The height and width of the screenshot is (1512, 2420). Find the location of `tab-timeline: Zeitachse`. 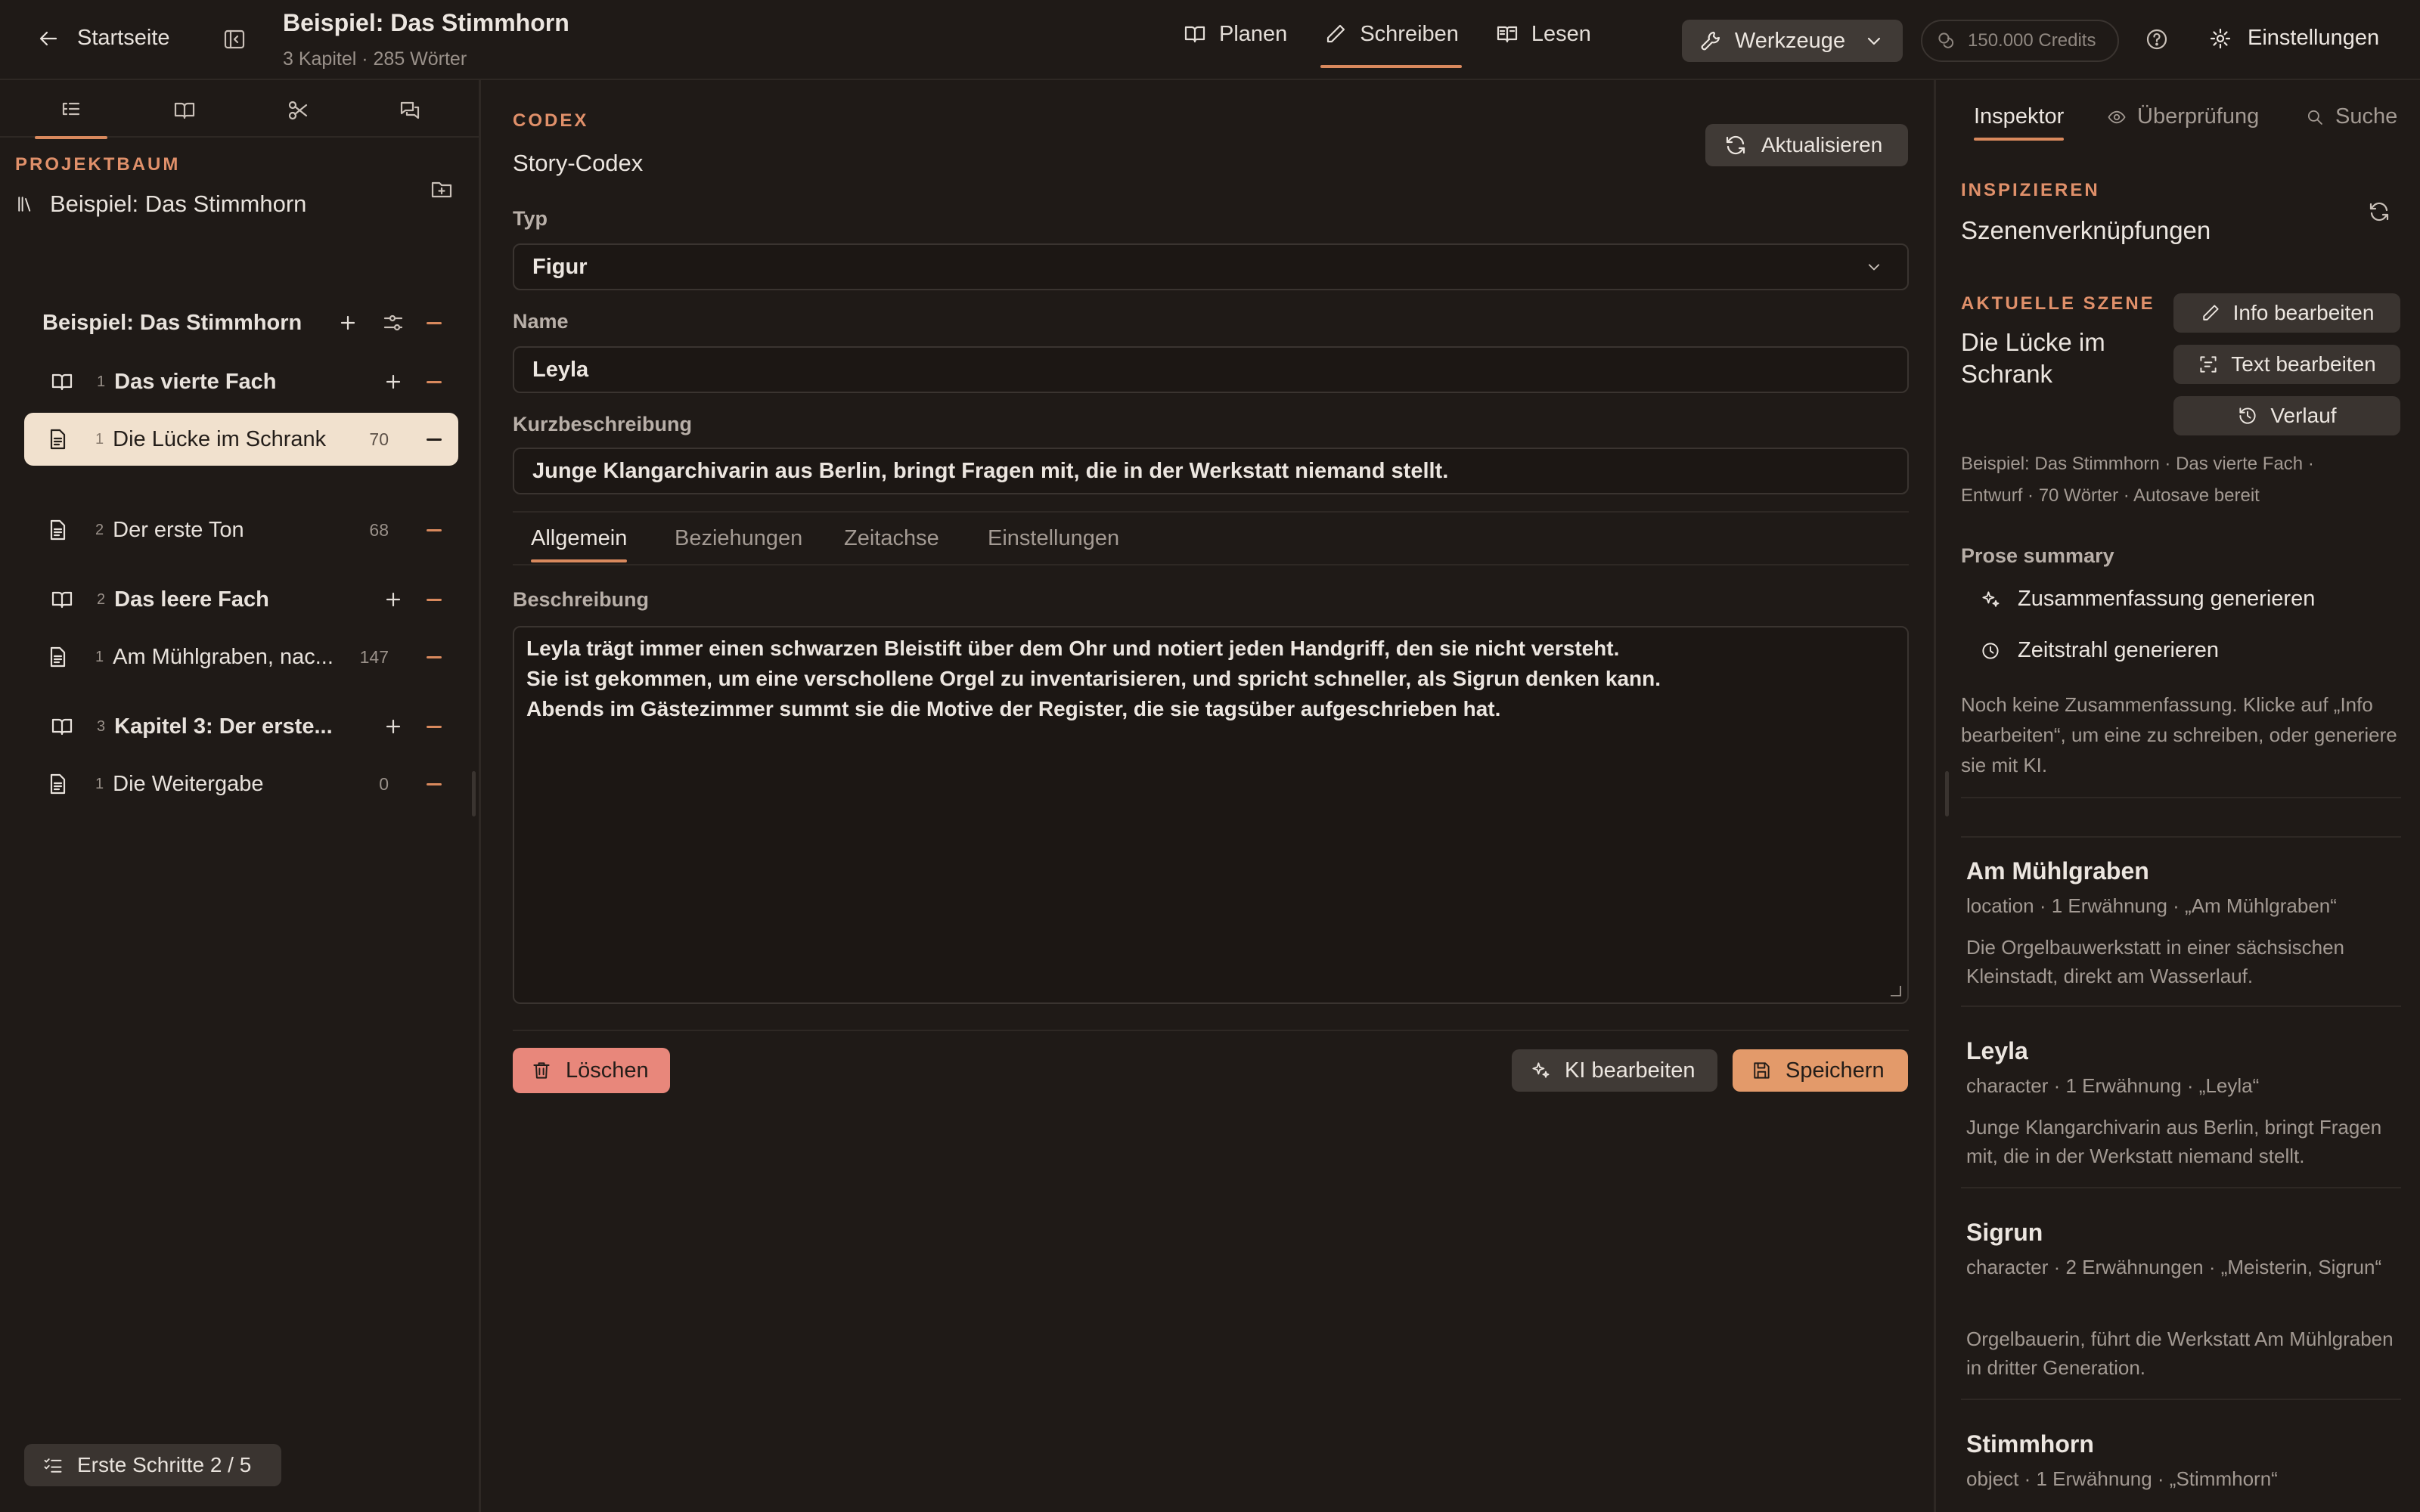

tab-timeline: Zeitachse is located at coordinates (891, 538).